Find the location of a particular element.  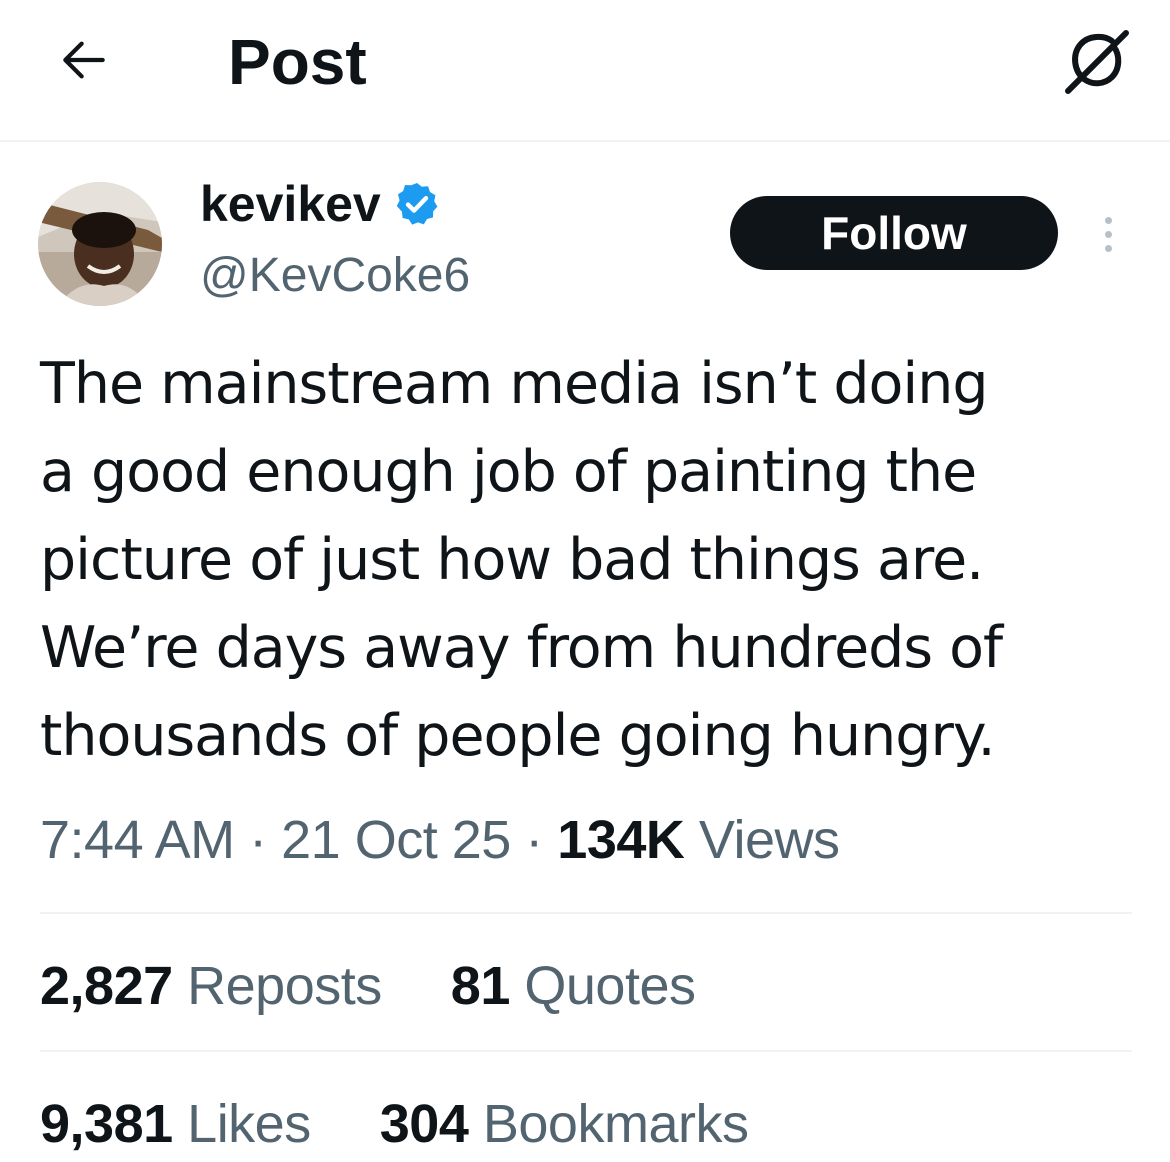

arrow-left-icon is located at coordinates (84, 60).